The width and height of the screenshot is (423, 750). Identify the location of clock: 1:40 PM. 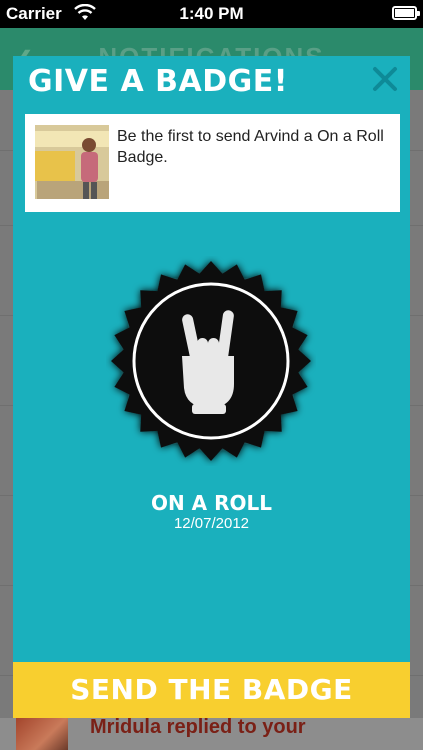
(211, 13).